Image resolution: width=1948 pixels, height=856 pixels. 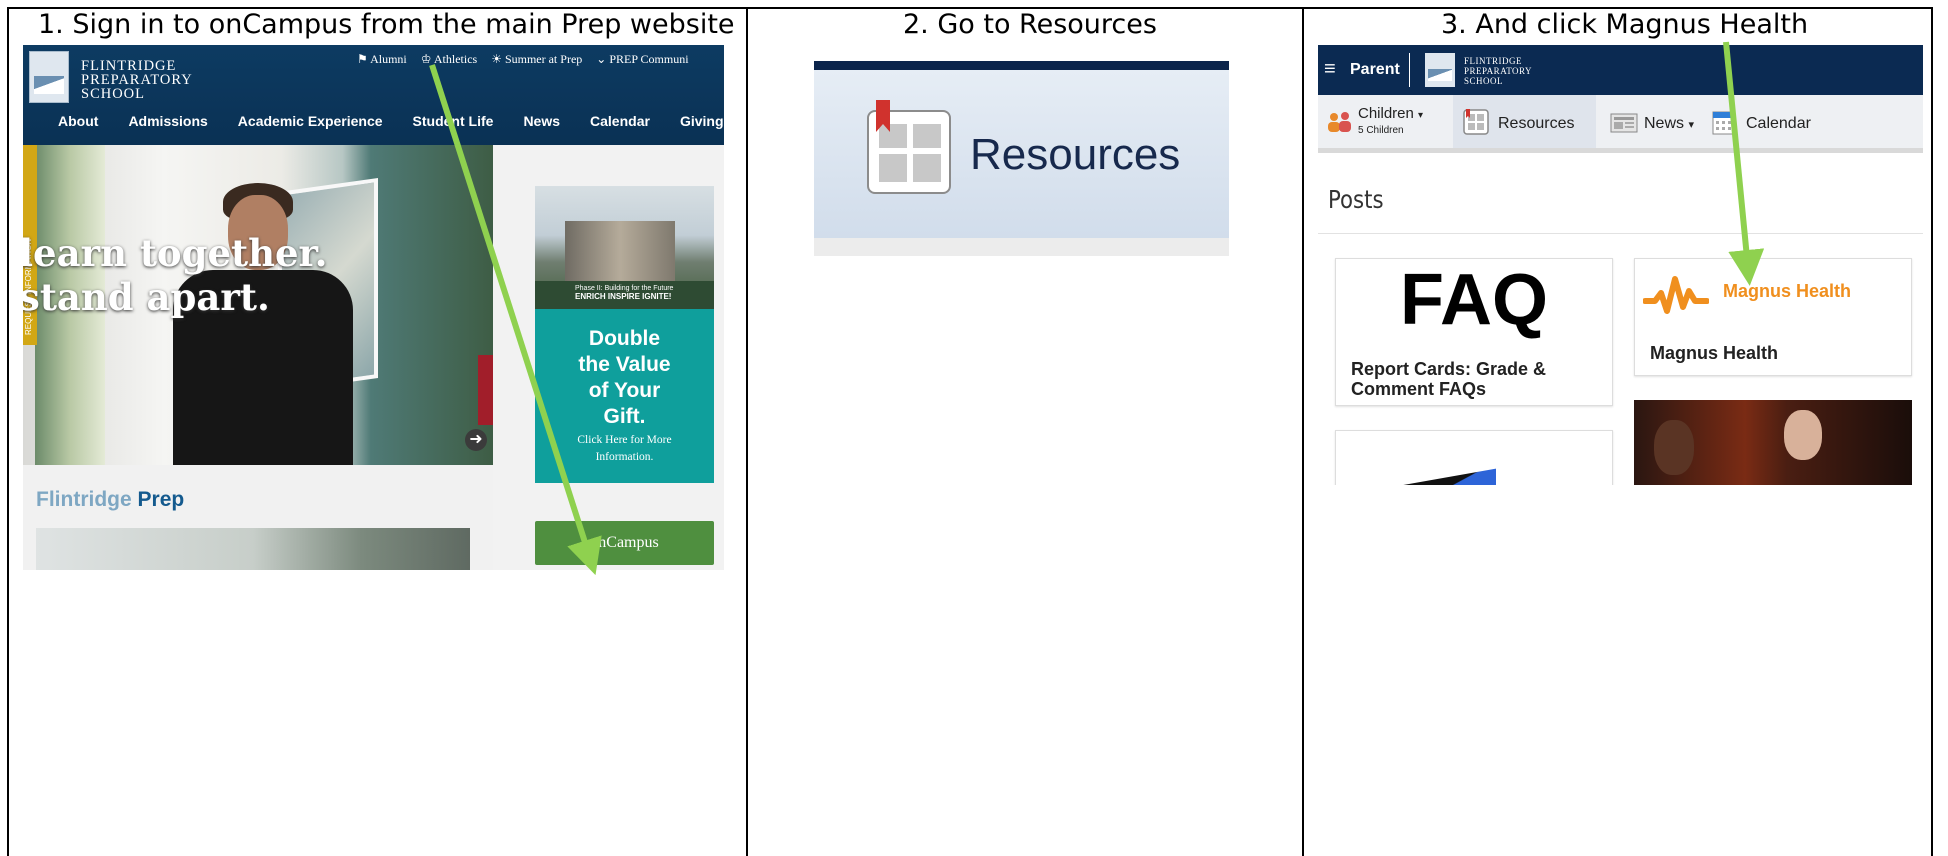 What do you see at coordinates (620, 121) in the screenshot?
I see `nav-calendar: Calendar` at bounding box center [620, 121].